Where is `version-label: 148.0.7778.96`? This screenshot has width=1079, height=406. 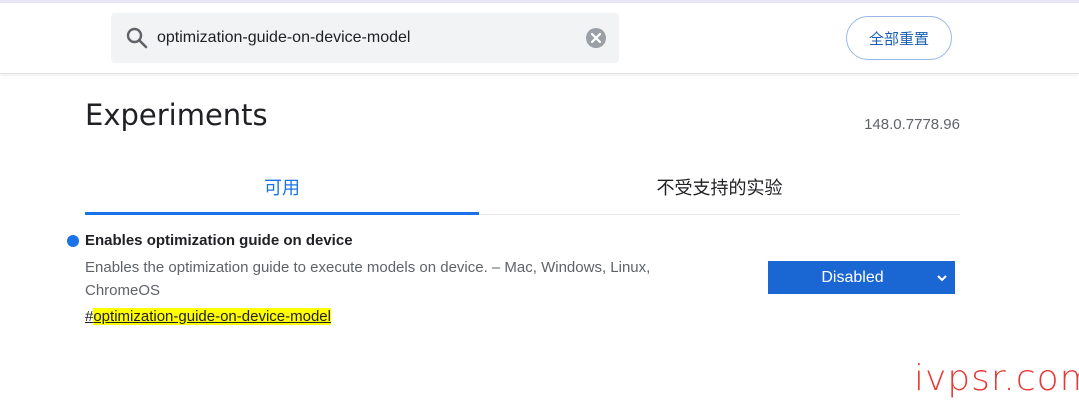 version-label: 148.0.7778.96 is located at coordinates (912, 124).